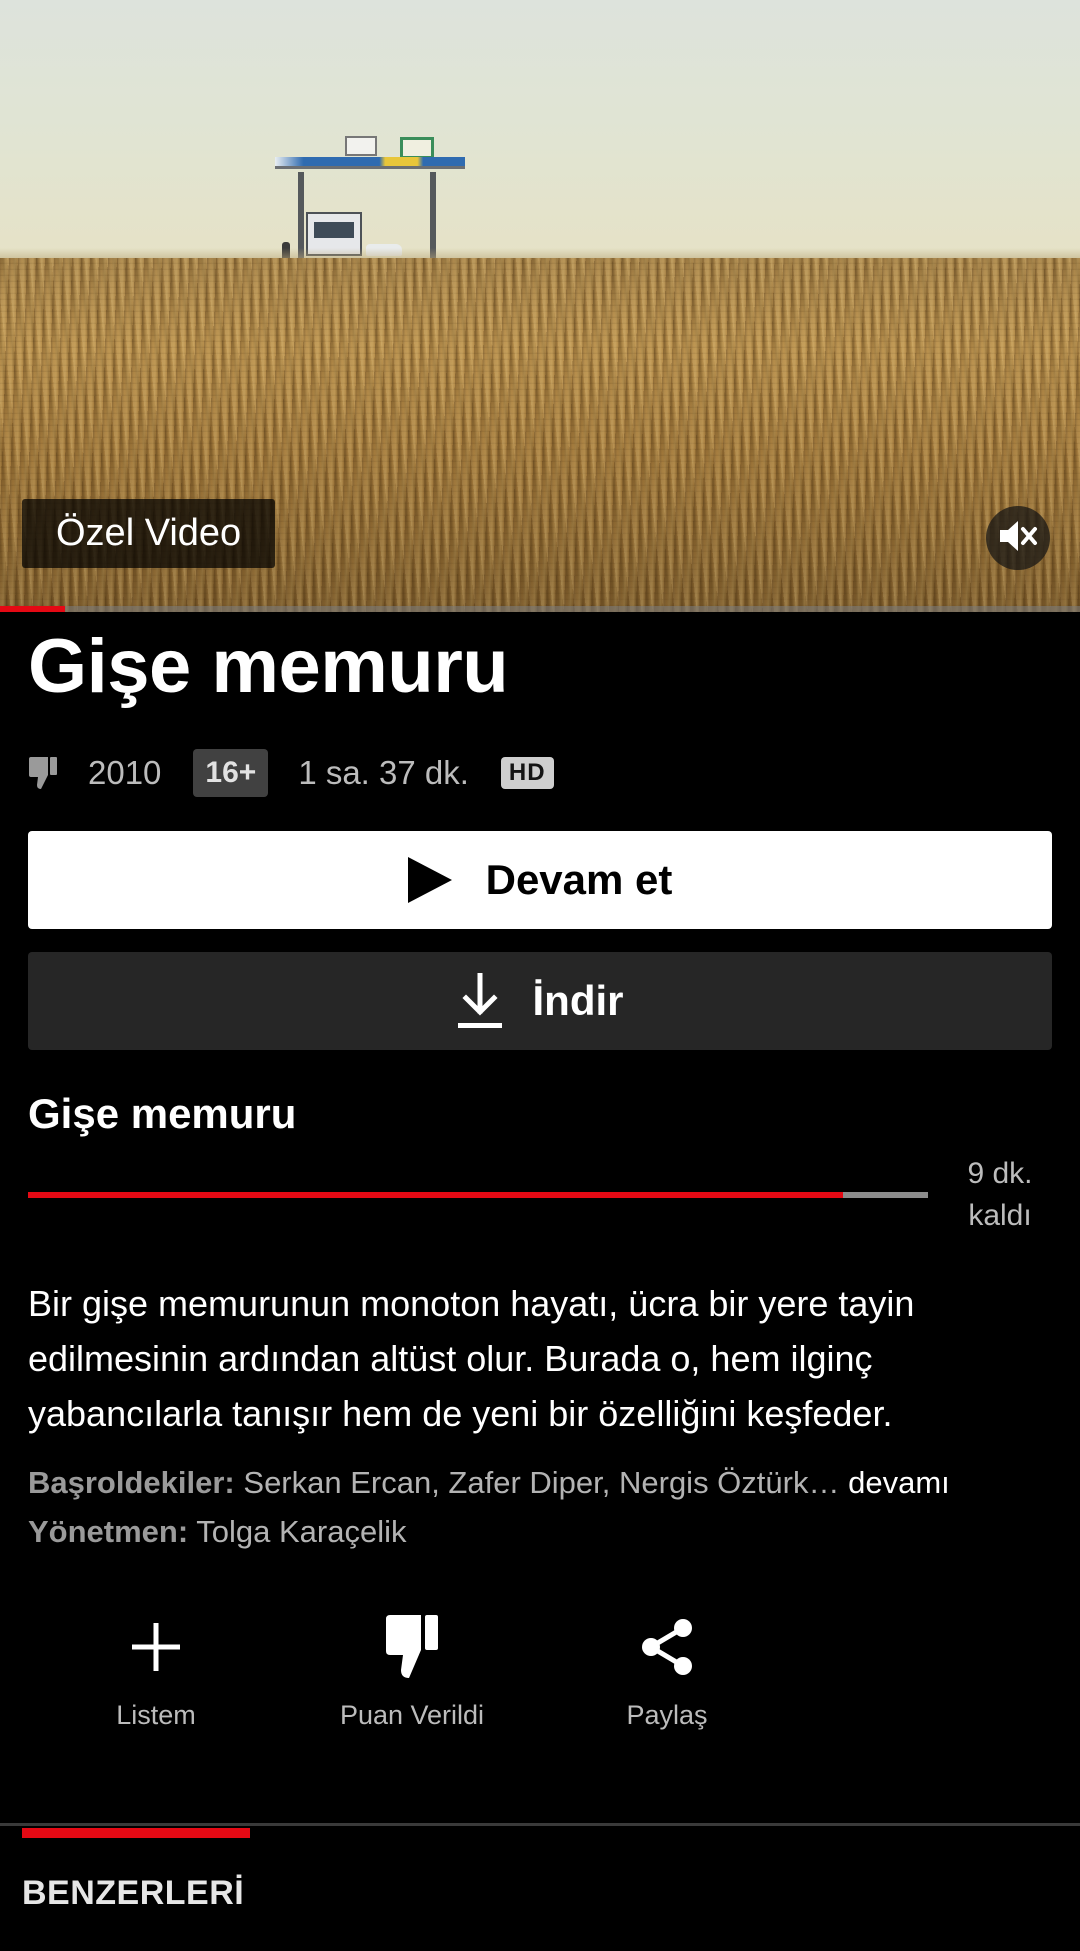 The height and width of the screenshot is (1951, 1080). What do you see at coordinates (231, 773) in the screenshot?
I see `age-rating-badge: 16+` at bounding box center [231, 773].